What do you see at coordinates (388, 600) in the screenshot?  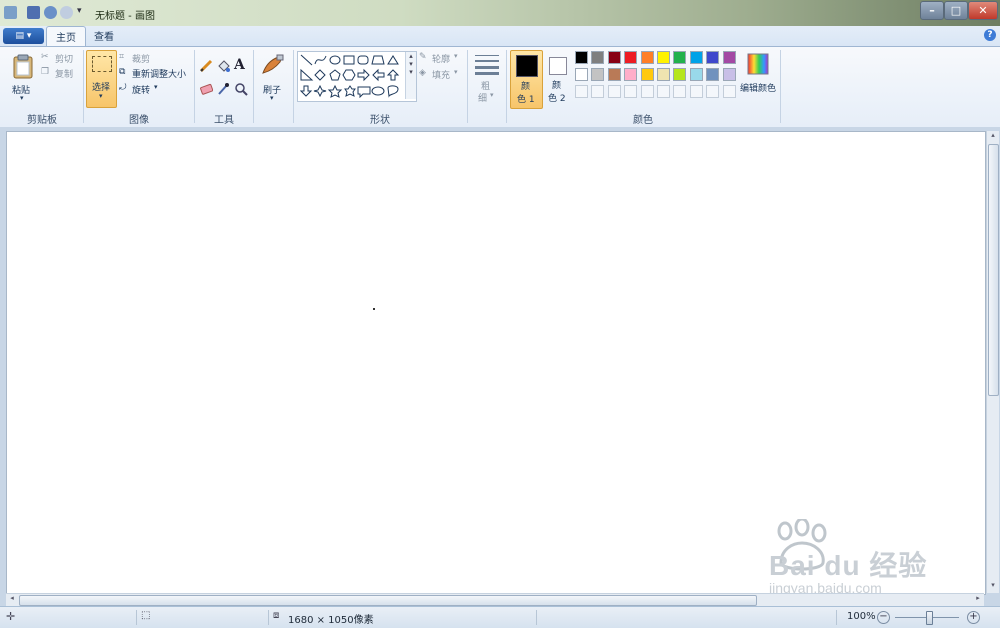 I see `horizontal-scroll-thumb` at bounding box center [388, 600].